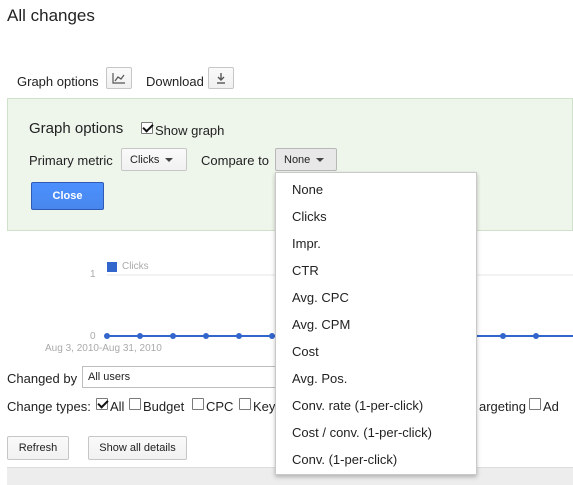 The image size is (573, 485). I want to click on compare-to-value: None, so click(297, 159).